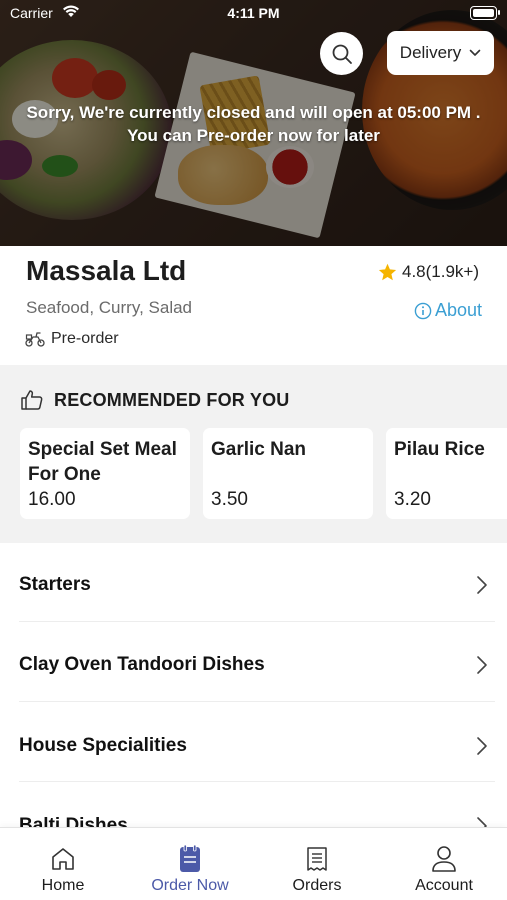 This screenshot has width=507, height=900. I want to click on about-label: About, so click(458, 310).